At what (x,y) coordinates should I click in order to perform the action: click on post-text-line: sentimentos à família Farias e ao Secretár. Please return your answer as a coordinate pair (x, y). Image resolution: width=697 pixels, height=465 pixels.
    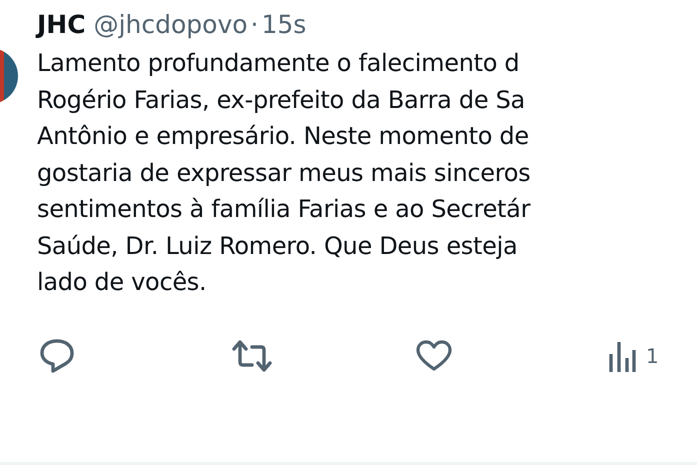
    Looking at the image, I should click on (284, 209).